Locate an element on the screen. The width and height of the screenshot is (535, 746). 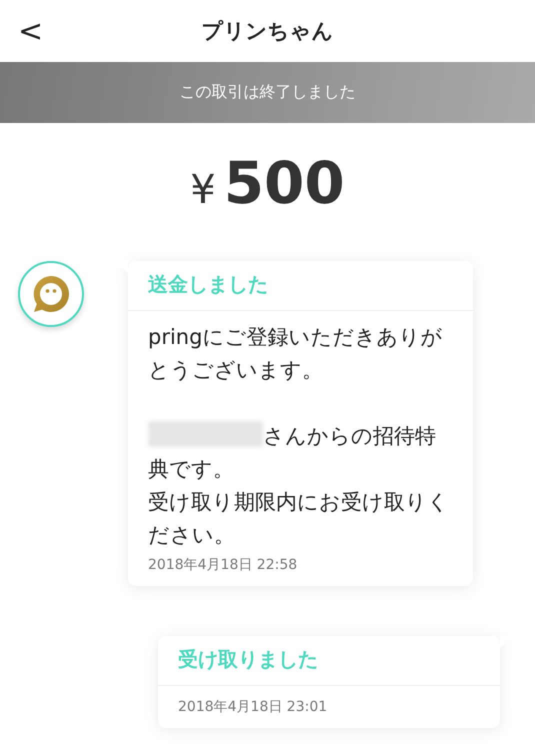
chat-bubble-icon is located at coordinates (51, 294).